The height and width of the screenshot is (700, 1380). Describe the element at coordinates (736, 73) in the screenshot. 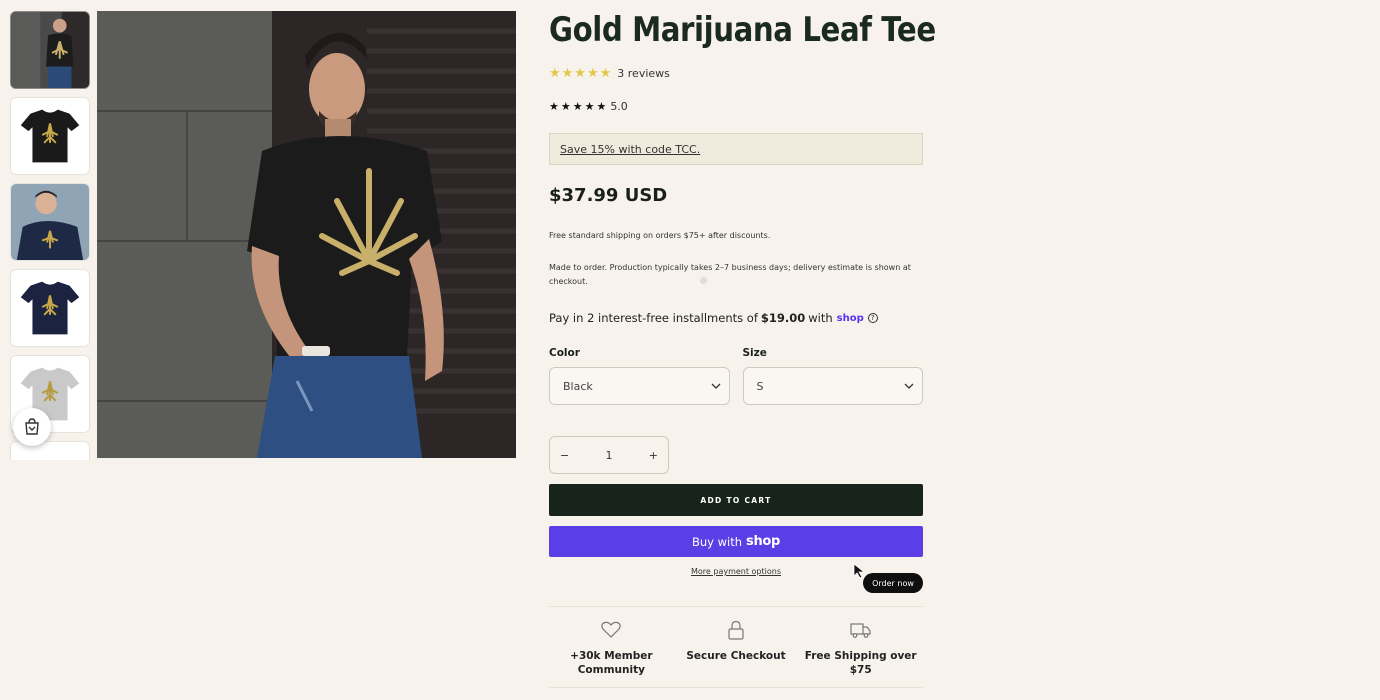

I see `review-summary: ★★★★★ 3 reviews` at that location.